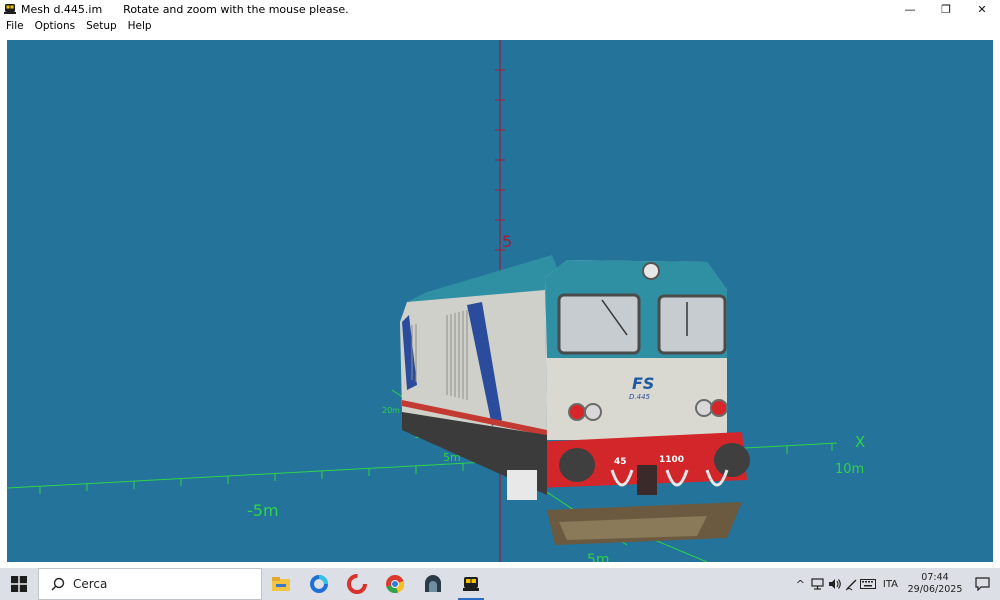 The height and width of the screenshot is (600, 1000). Describe the element at coordinates (860, 442) in the screenshot. I see `x-axis-label: X` at that location.